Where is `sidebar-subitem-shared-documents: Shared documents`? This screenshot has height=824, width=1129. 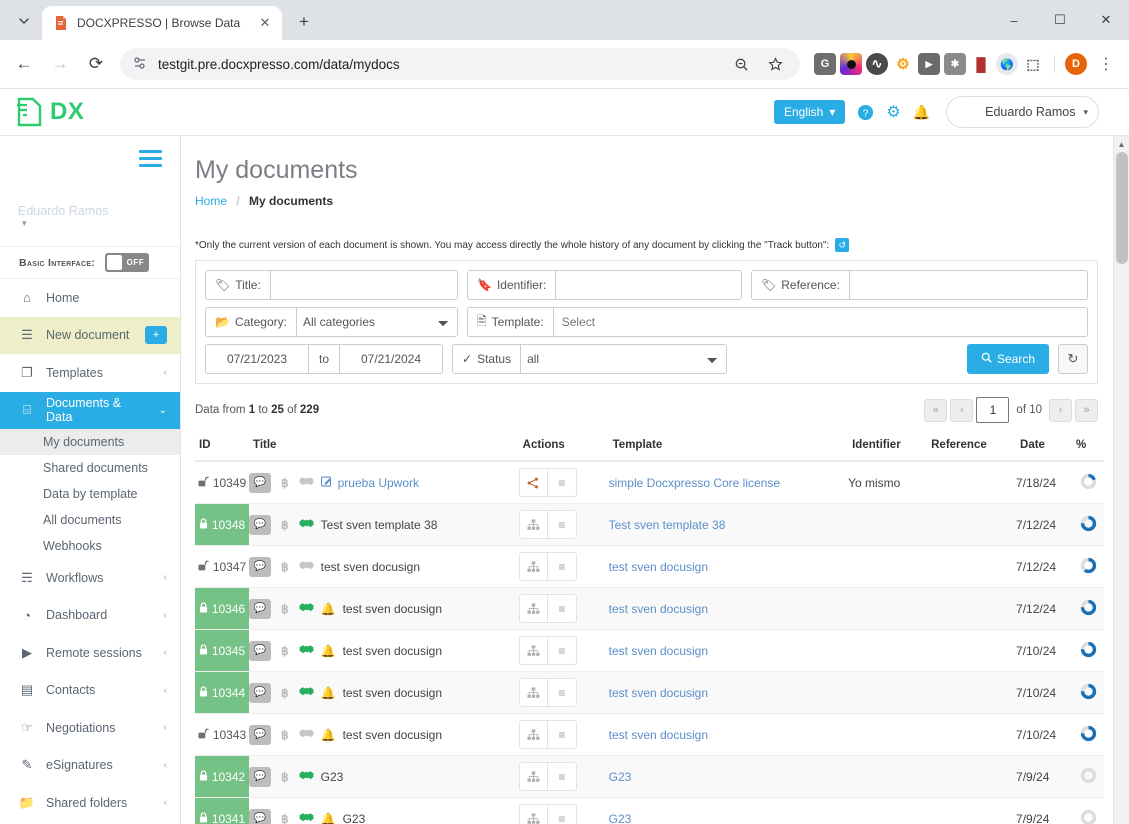
sidebar-subitem-shared-documents: Shared documents is located at coordinates (90, 468).